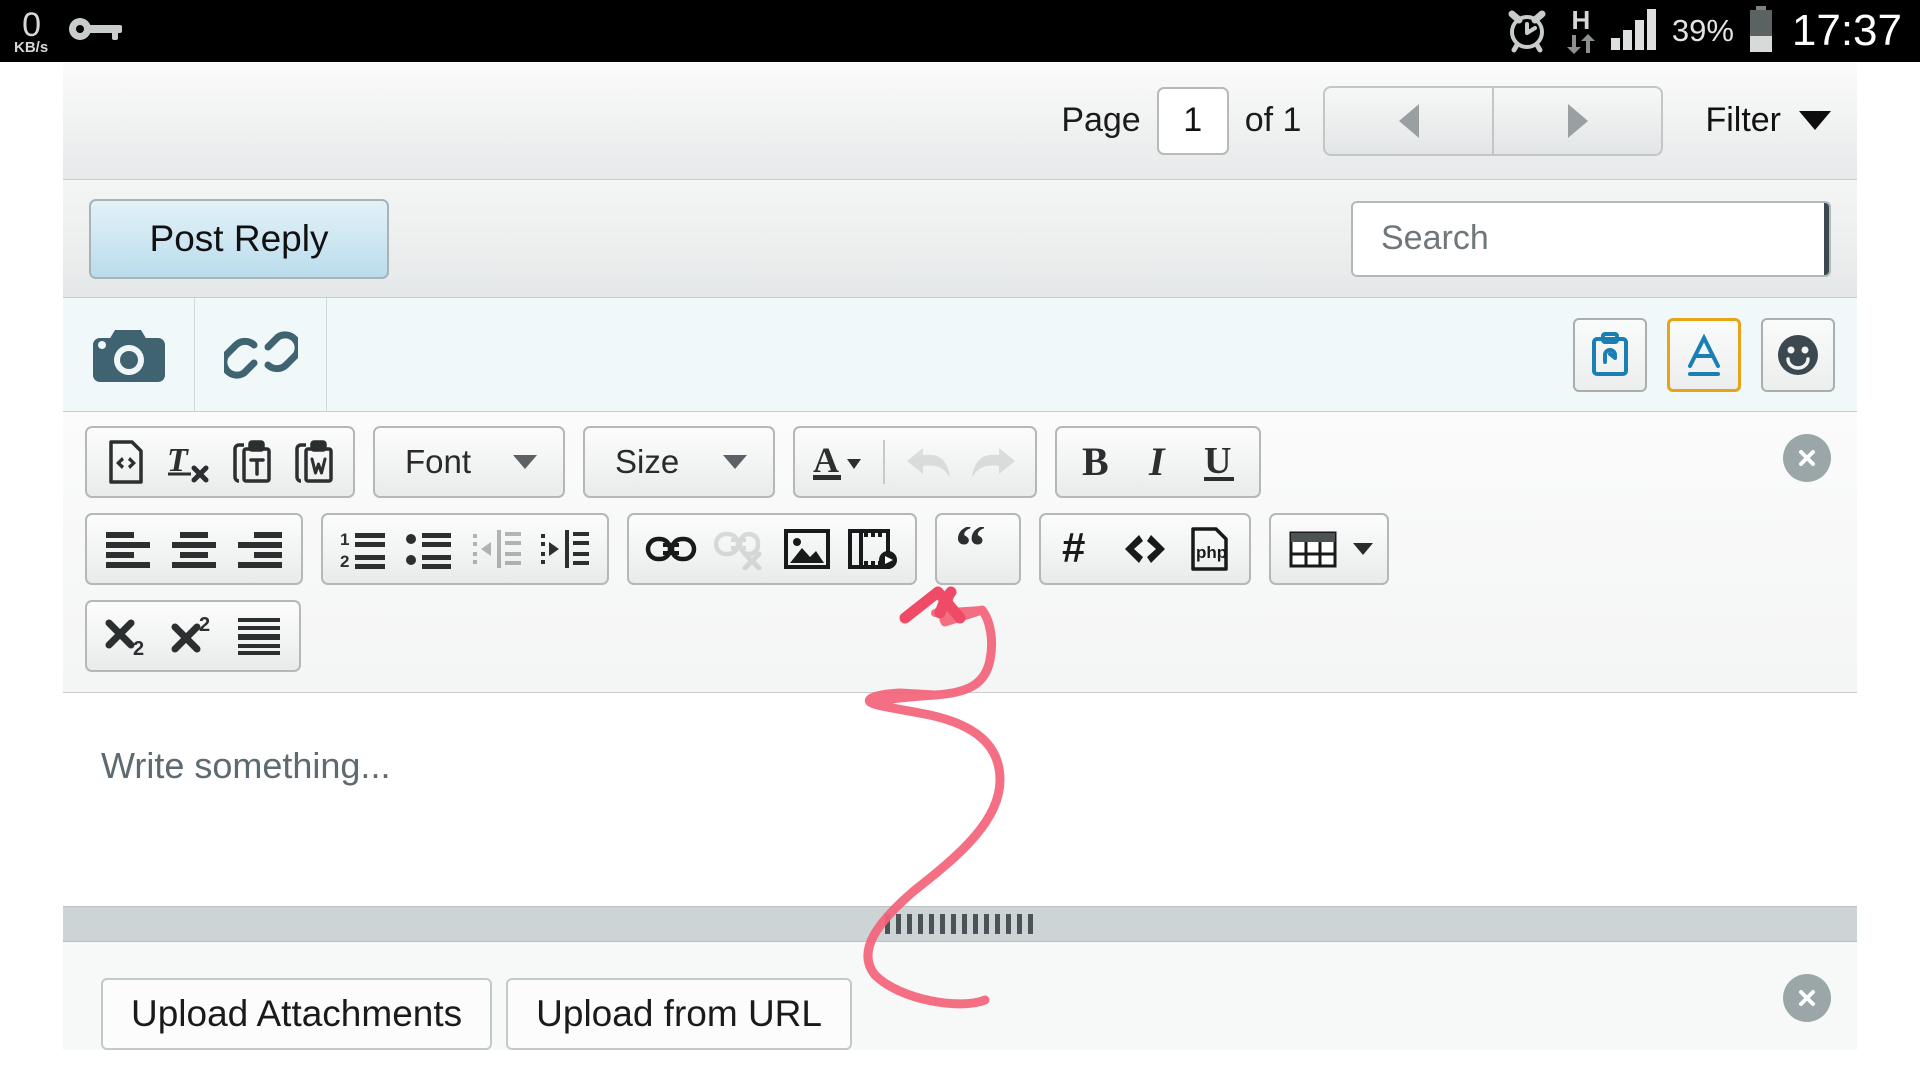  I want to click on superscript-button: 2, so click(194, 636).